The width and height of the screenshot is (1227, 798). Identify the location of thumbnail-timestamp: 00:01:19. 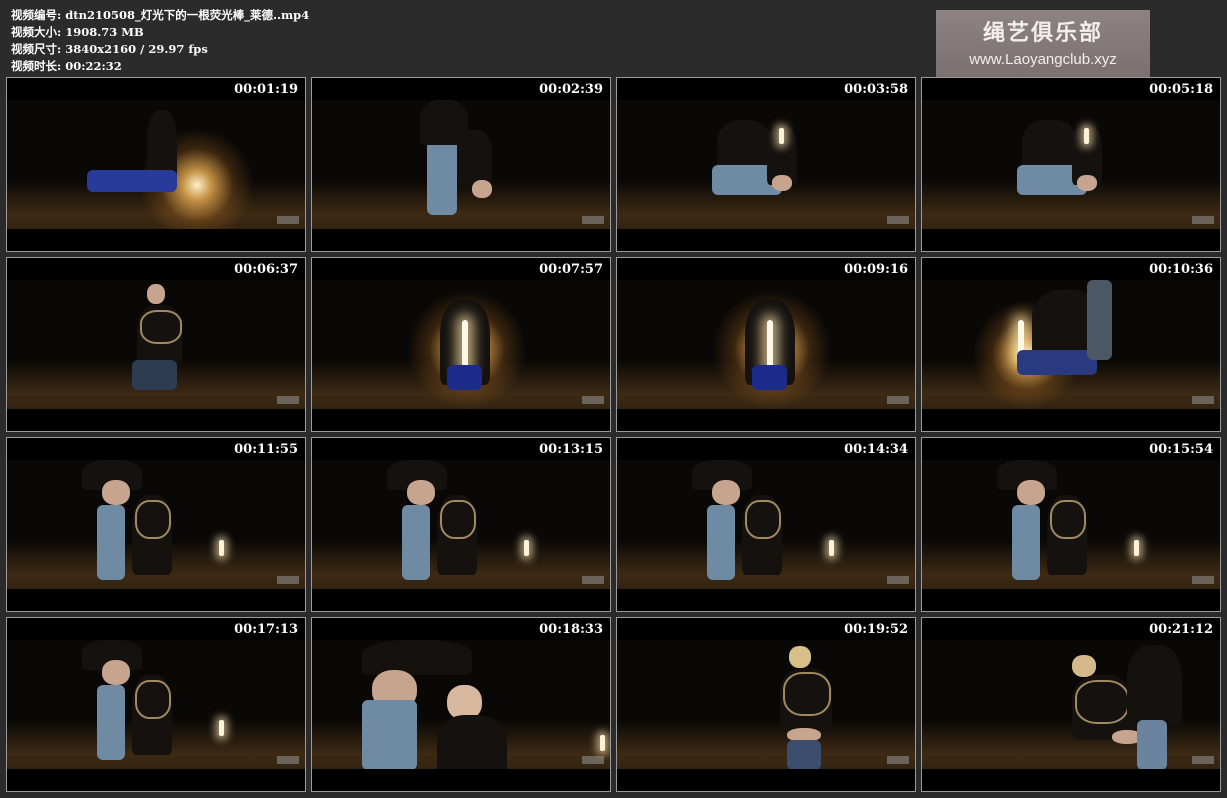
(266, 89).